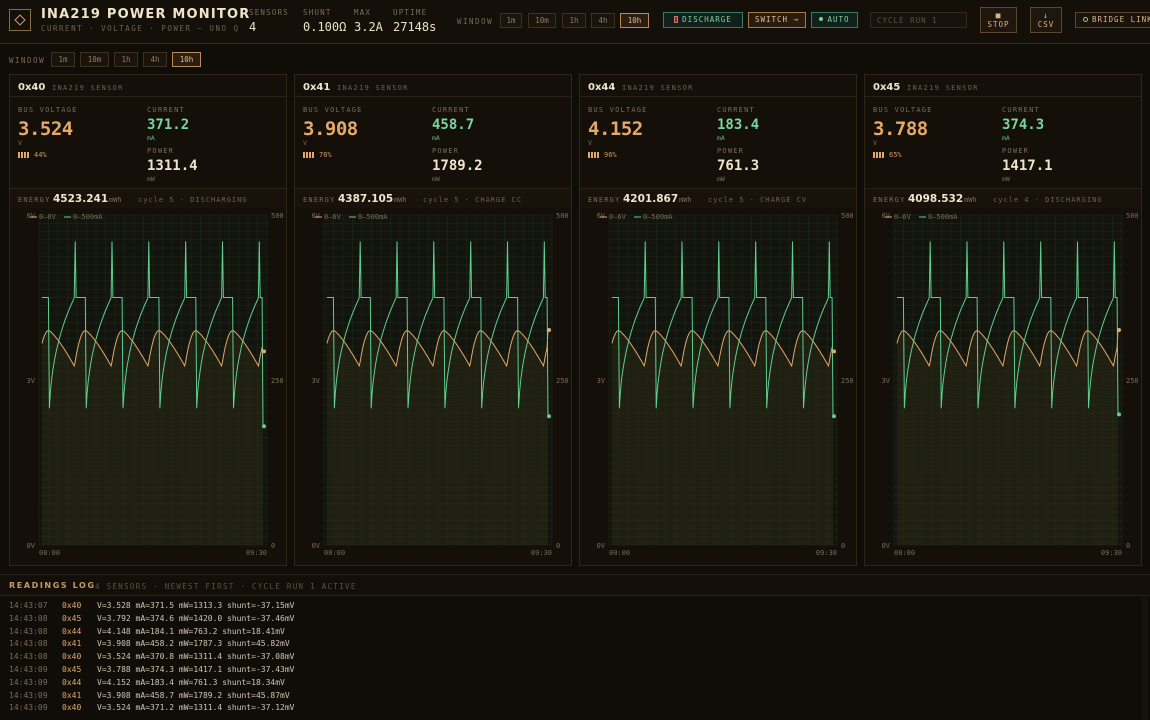 Image resolution: width=1150 pixels, height=720 pixels. What do you see at coordinates (1027, 166) in the screenshot?
I see `power-value: 1417.1` at bounding box center [1027, 166].